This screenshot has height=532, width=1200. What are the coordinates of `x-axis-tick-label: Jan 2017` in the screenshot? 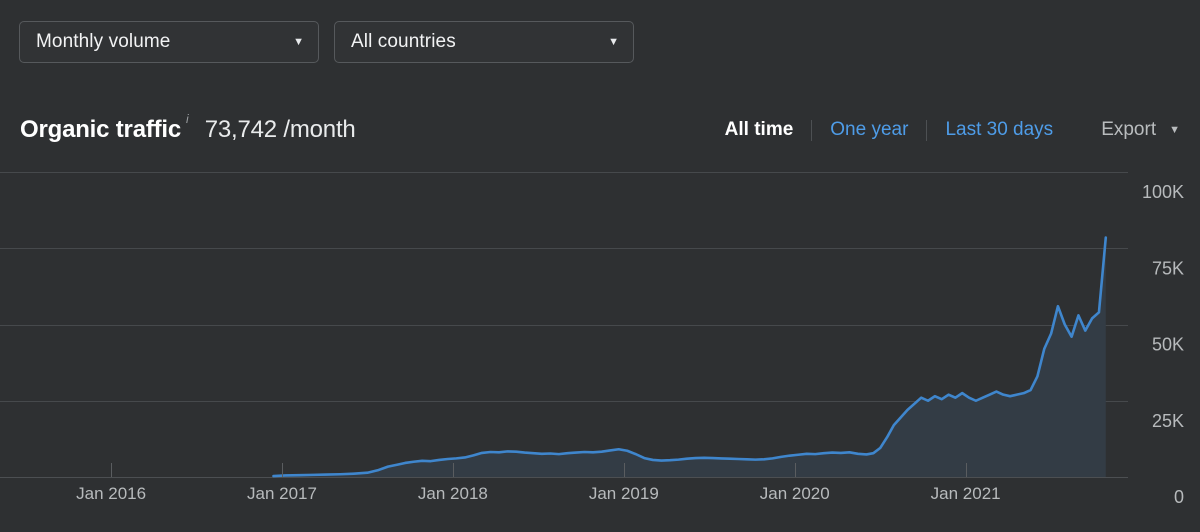 It's located at (282, 493).